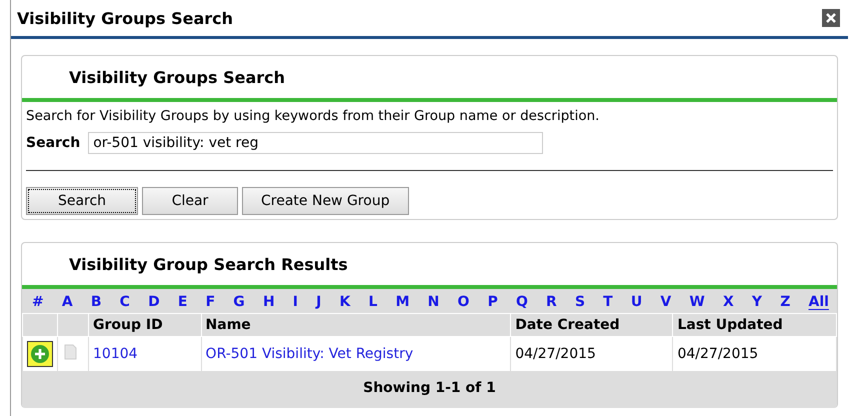 The width and height of the screenshot is (854, 416). What do you see at coordinates (53, 143) in the screenshot?
I see `search-label: Search` at bounding box center [53, 143].